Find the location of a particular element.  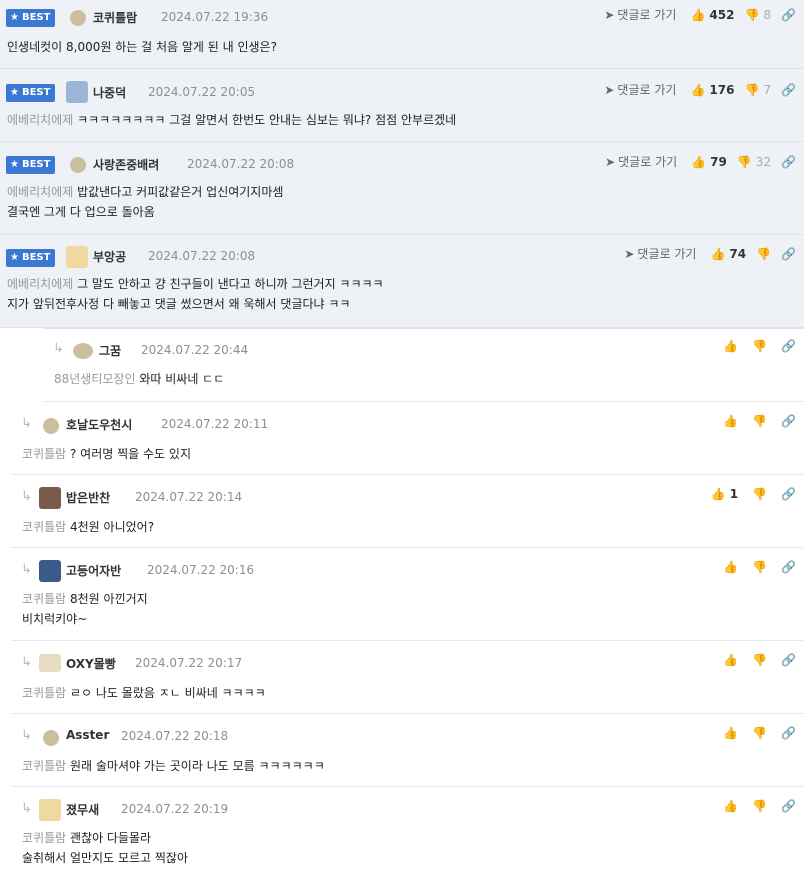

comment-body: 코퀴틀람 ㄹㅇ 나도 몰랐음 ㅈㄴ 비싸네 ㅋㅋㅋㅋ is located at coordinates (144, 693).